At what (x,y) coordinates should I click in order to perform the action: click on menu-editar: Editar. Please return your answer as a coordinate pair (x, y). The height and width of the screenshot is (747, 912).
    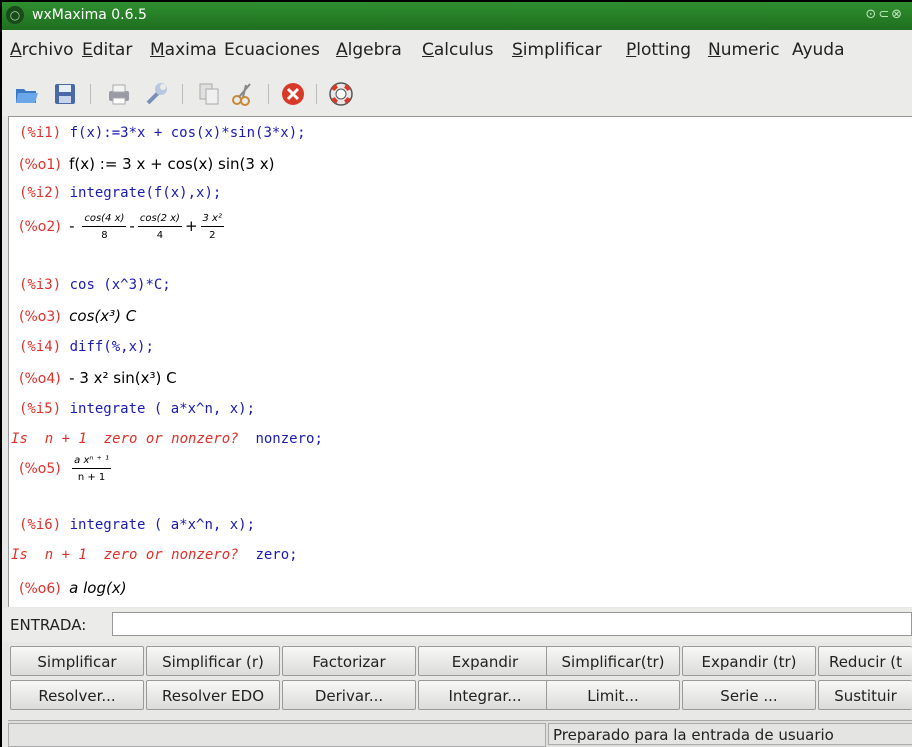
    Looking at the image, I should click on (107, 50).